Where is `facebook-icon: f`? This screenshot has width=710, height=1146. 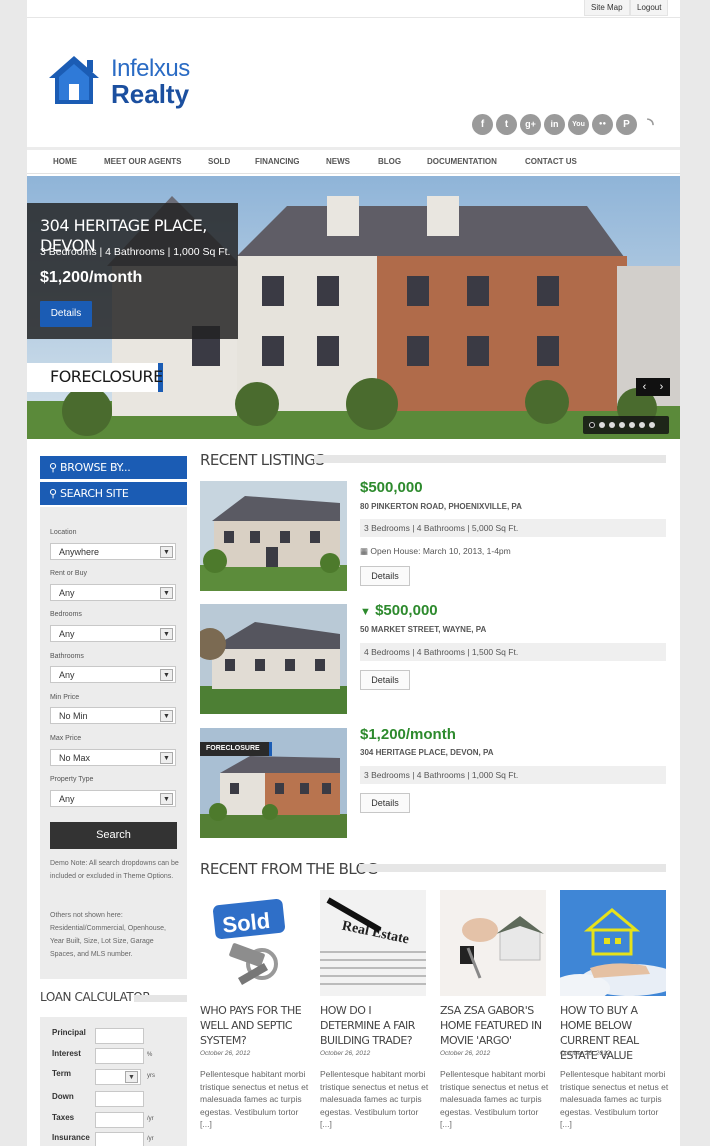
facebook-icon: f is located at coordinates (482, 124).